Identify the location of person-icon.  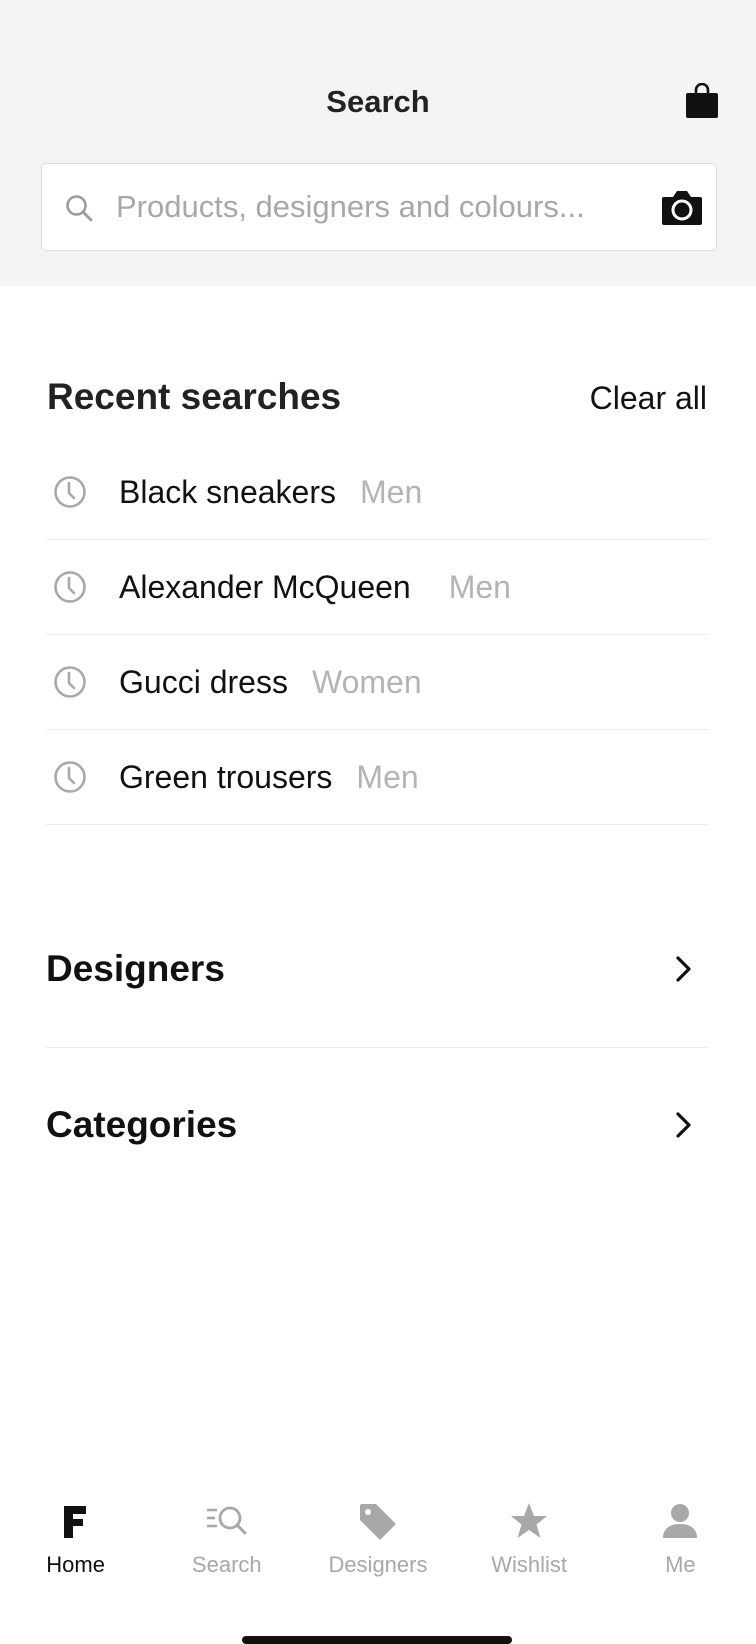
(680, 1521).